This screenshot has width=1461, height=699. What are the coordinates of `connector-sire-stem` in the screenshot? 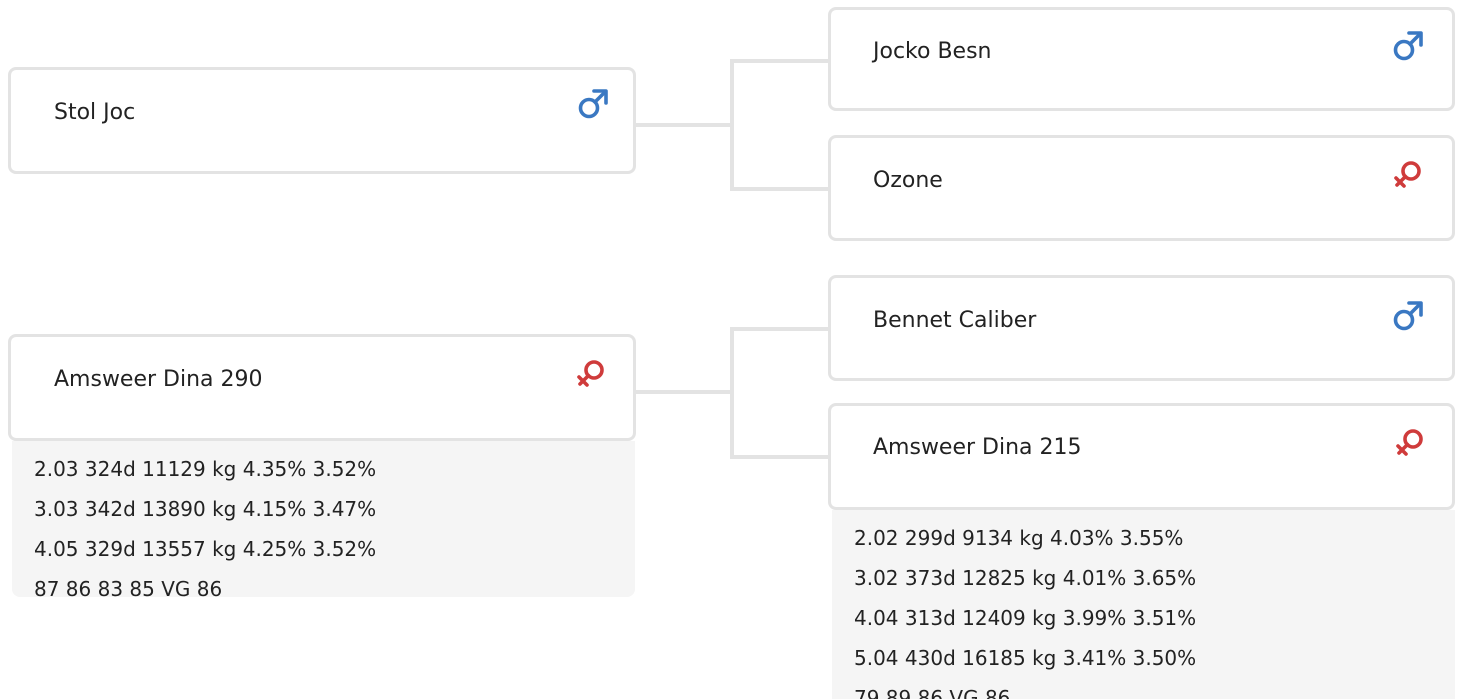 It's located at (683, 125).